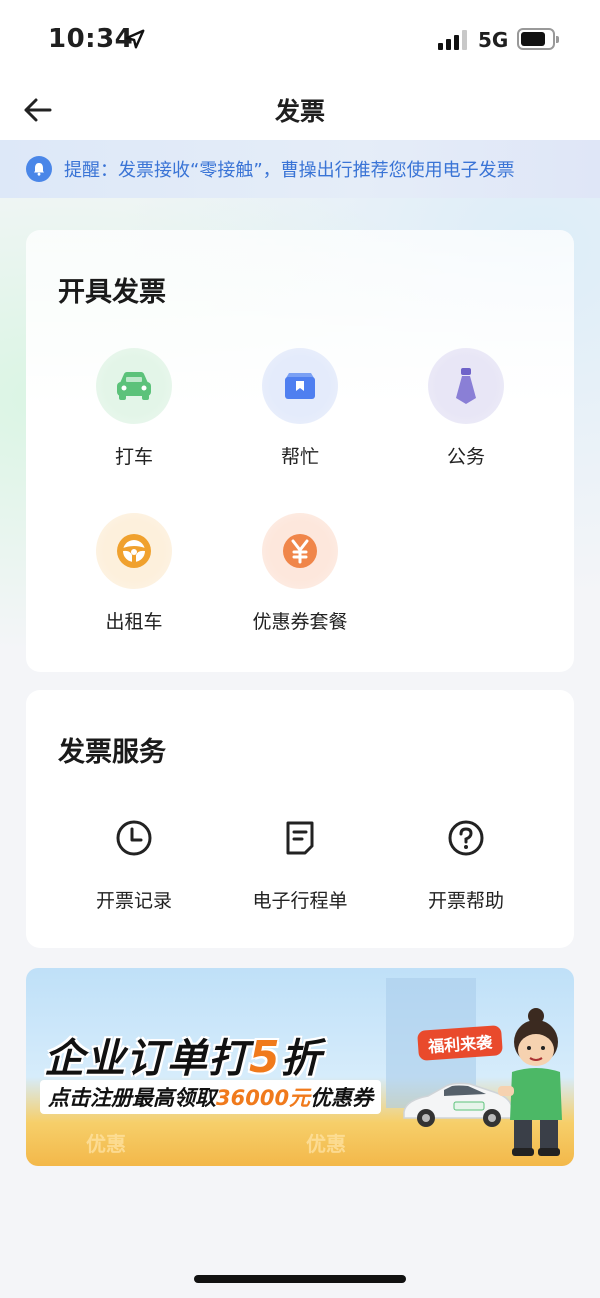 The width and height of the screenshot is (600, 1298). I want to click on signal-bars-icon, so click(452, 40).